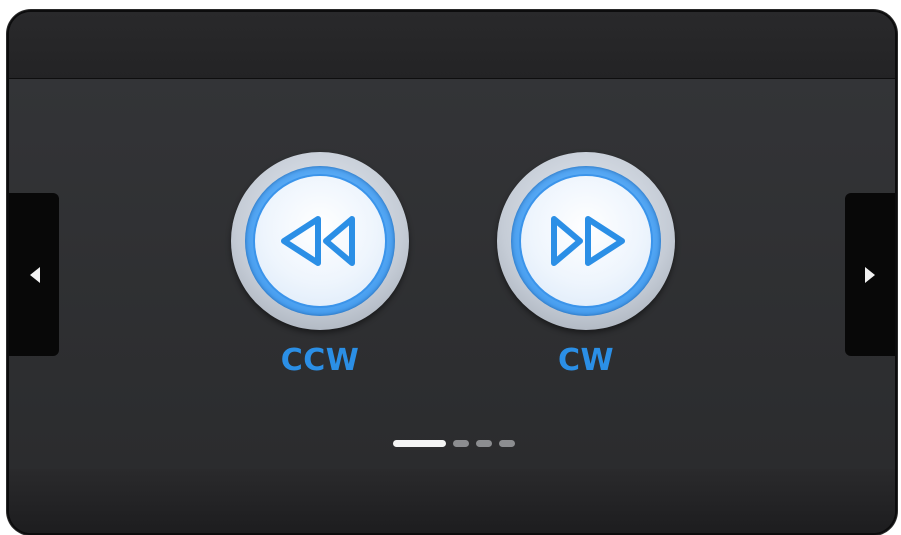 The image size is (901, 535). What do you see at coordinates (452, 45) in the screenshot?
I see `top-bar` at bounding box center [452, 45].